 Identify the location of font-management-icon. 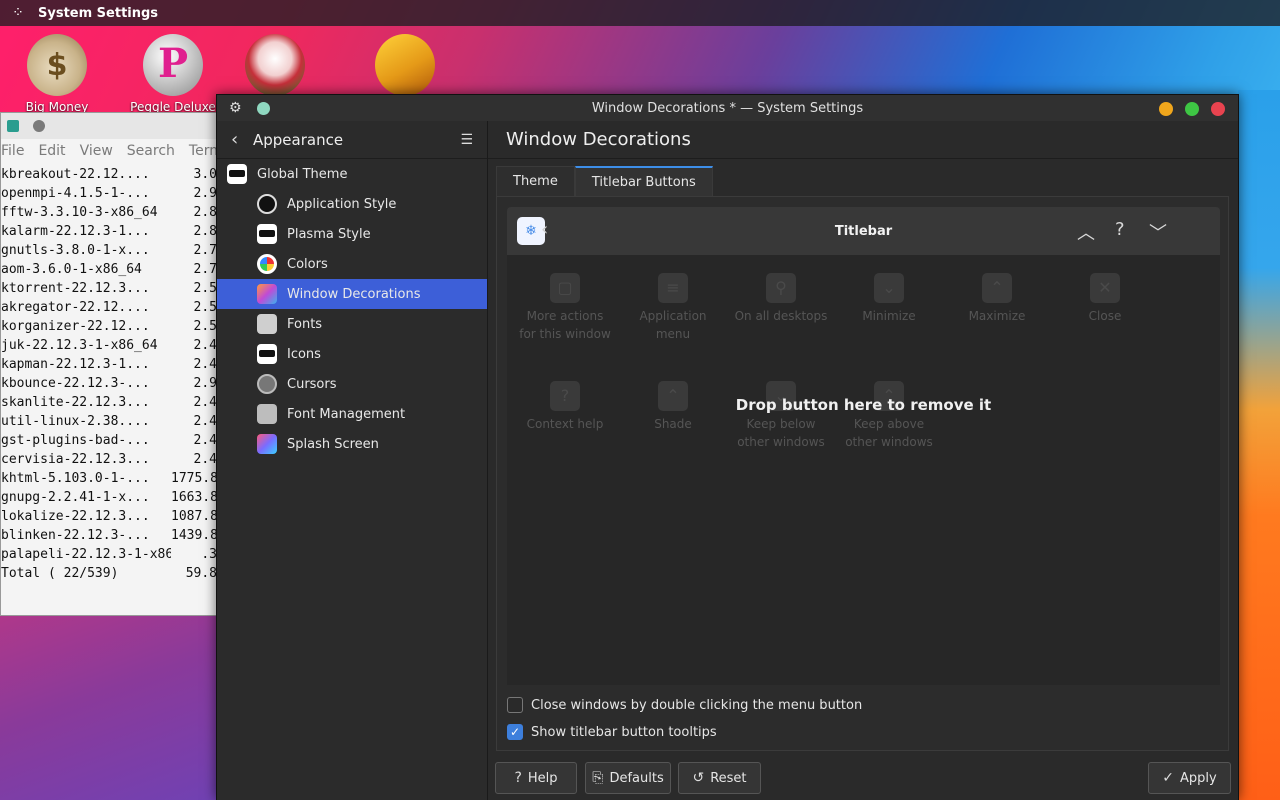
(267, 414).